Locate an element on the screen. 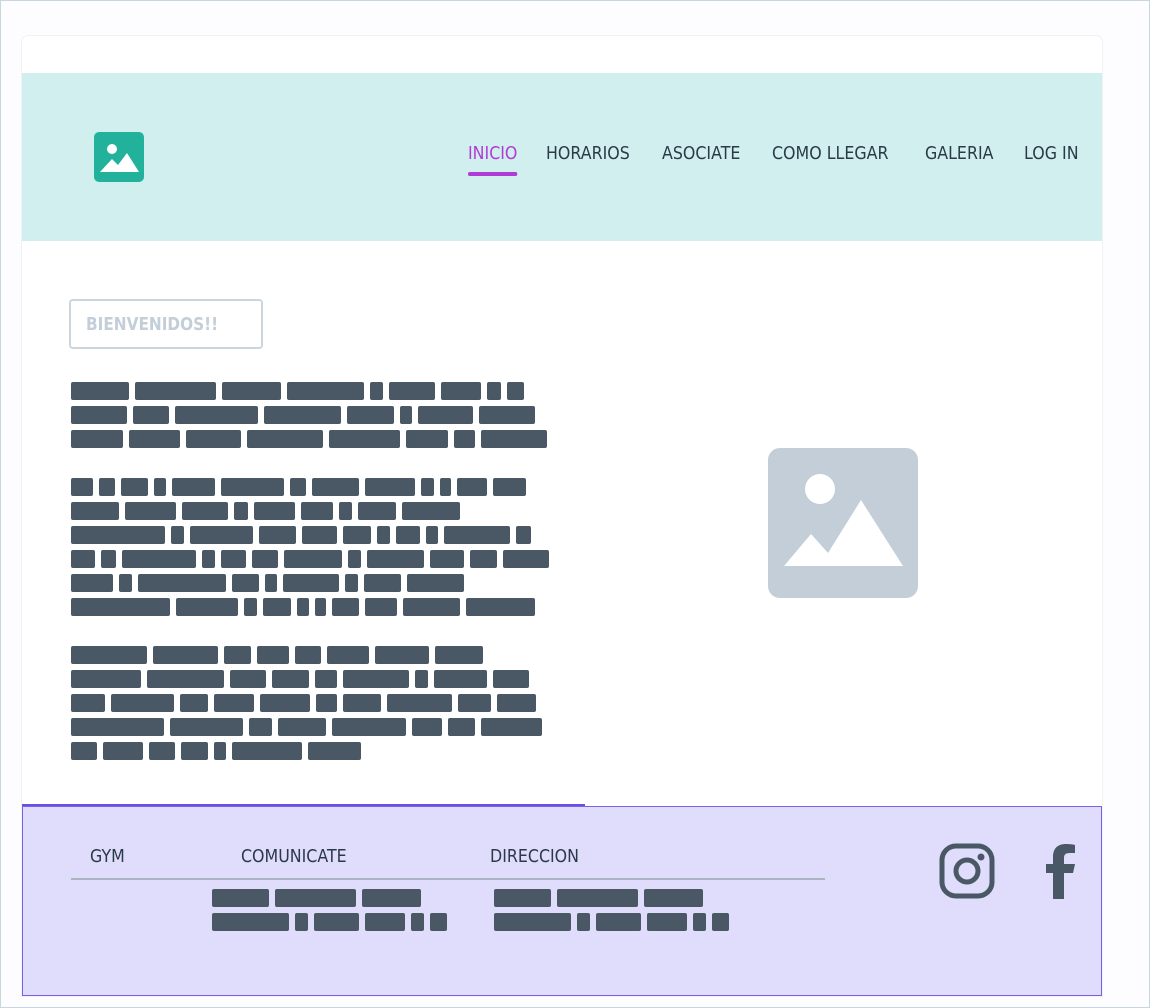 The height and width of the screenshot is (1008, 1150). nav-item-como-llegar: COMO LLEGAR is located at coordinates (830, 159).